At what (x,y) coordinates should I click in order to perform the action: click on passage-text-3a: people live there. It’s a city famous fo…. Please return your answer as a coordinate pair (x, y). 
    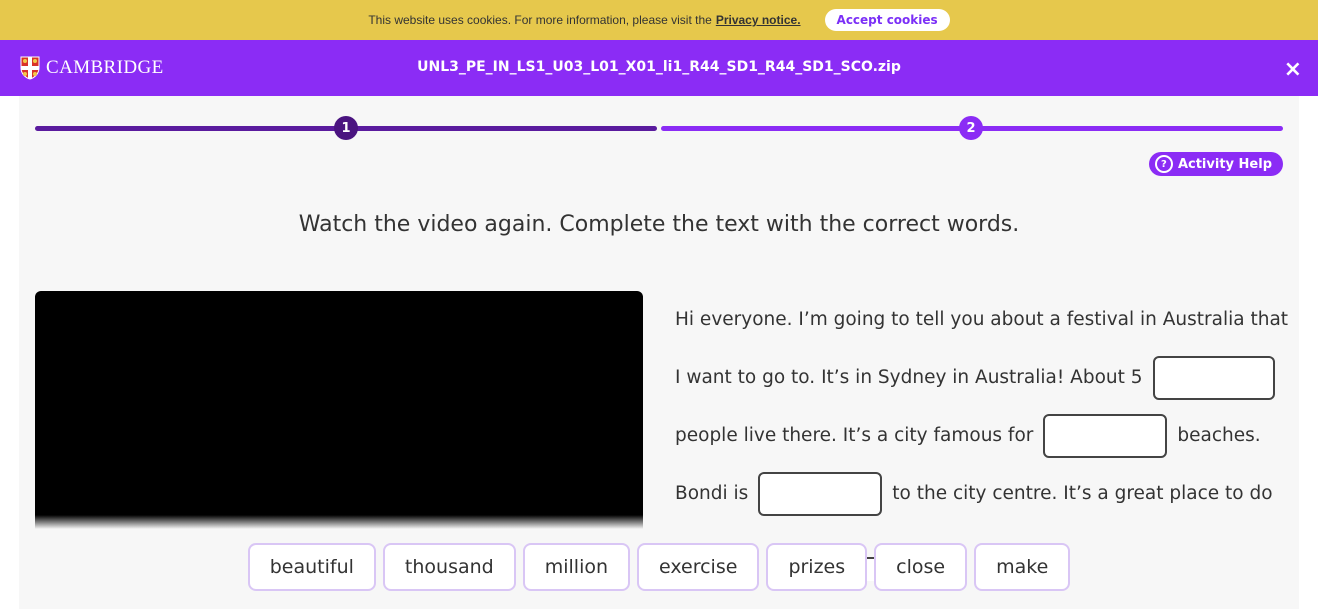
    Looking at the image, I should click on (854, 435).